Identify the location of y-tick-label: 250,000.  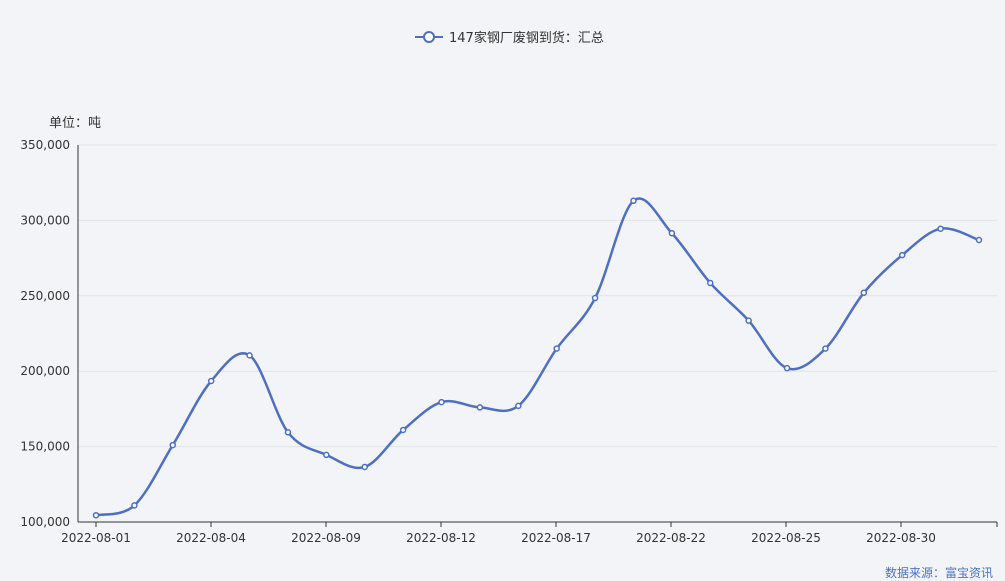
(45, 296).